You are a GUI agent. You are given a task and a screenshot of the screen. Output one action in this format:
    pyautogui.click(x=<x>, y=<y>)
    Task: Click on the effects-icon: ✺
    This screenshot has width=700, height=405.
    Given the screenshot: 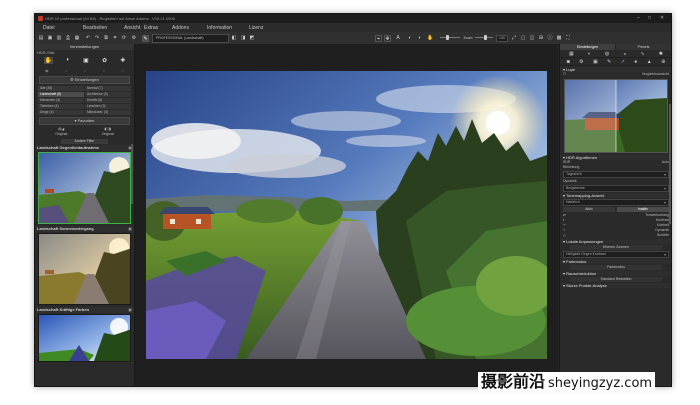 What is the action you would take?
    pyautogui.click(x=661, y=54)
    